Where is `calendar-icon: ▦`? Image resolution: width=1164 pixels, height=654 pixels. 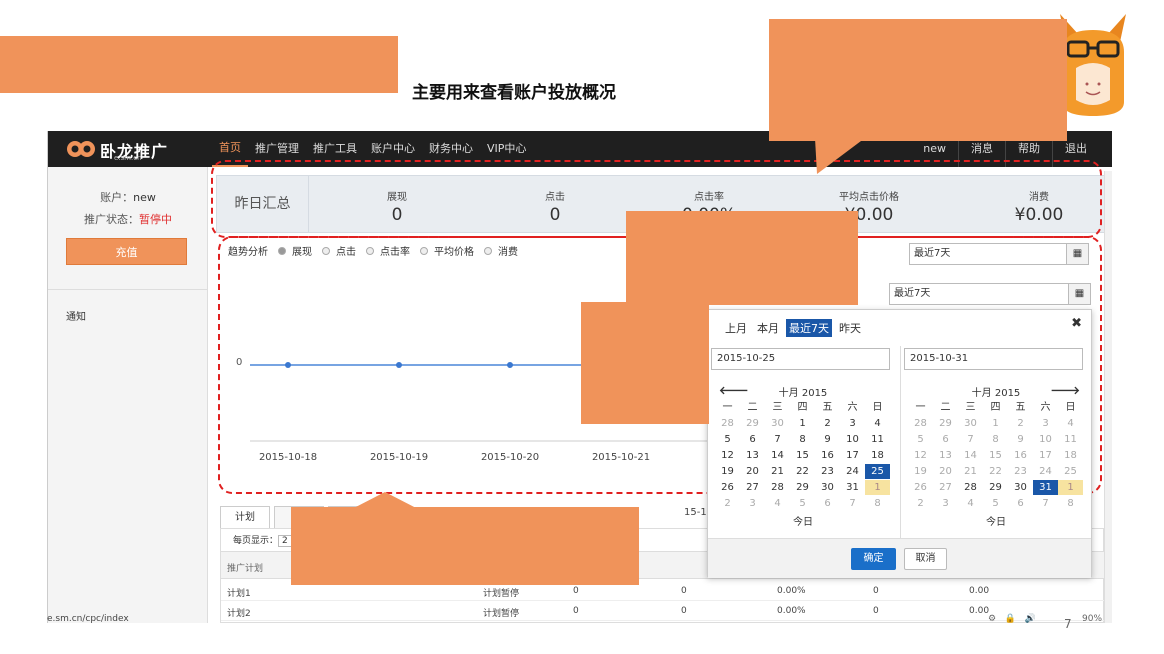 calendar-icon: ▦ is located at coordinates (1079, 294).